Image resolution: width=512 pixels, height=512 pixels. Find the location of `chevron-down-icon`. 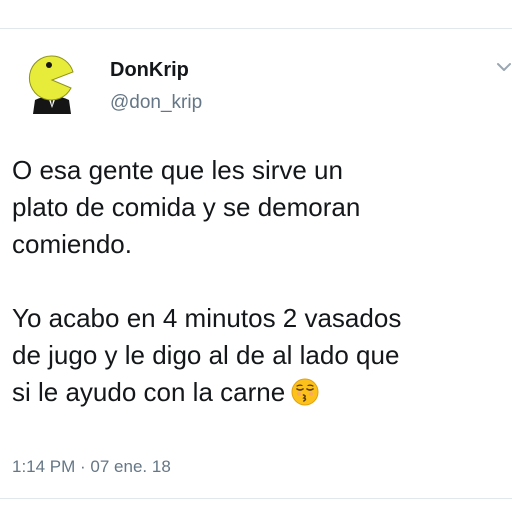

chevron-down-icon is located at coordinates (504, 67).